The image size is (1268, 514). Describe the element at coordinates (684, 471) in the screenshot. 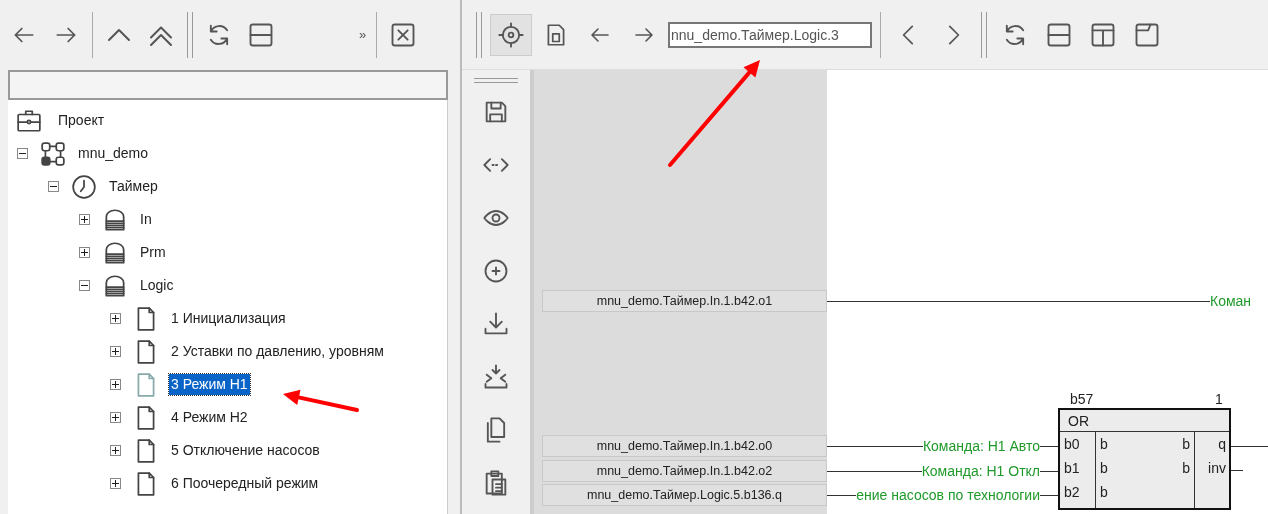

I see `signal-source: mnu_demo.Таймер.In.1.b42.o2` at that location.